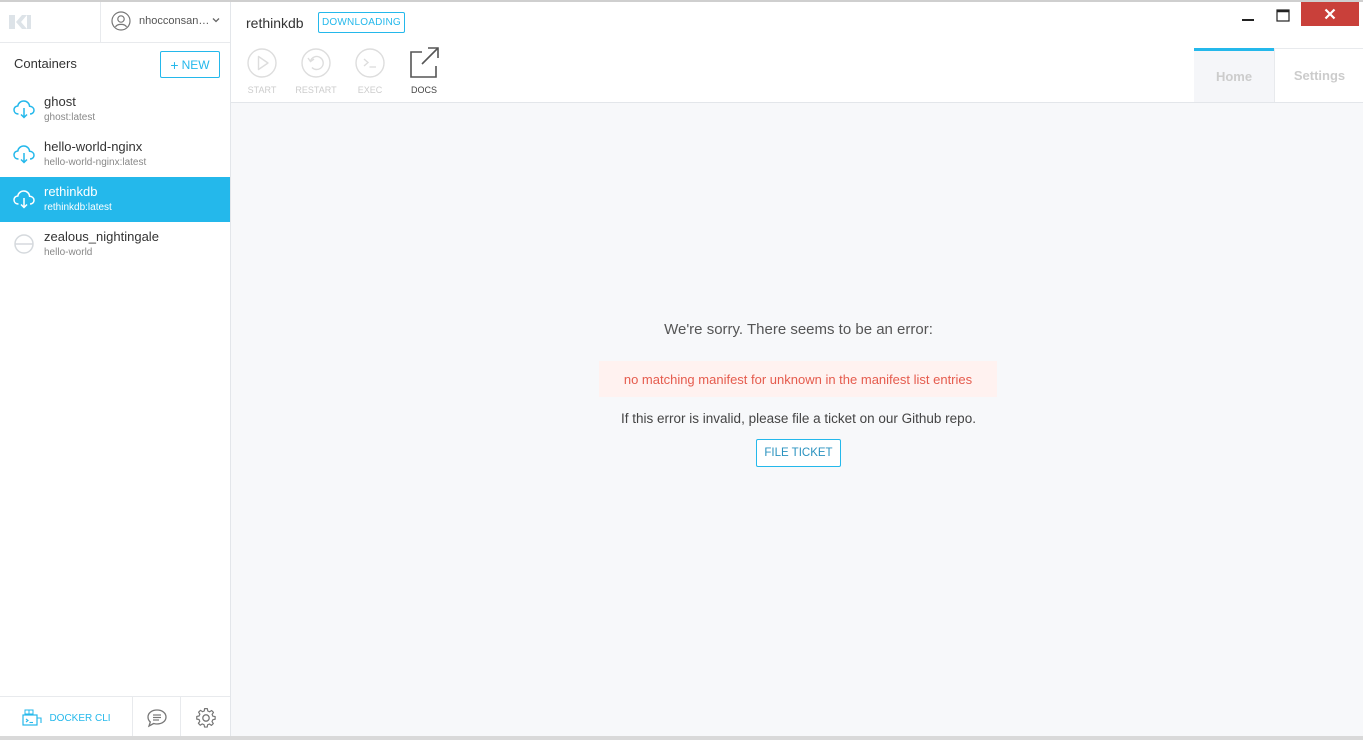 The image size is (1363, 740). Describe the element at coordinates (24, 244) in the screenshot. I see `stopped-icon` at that location.